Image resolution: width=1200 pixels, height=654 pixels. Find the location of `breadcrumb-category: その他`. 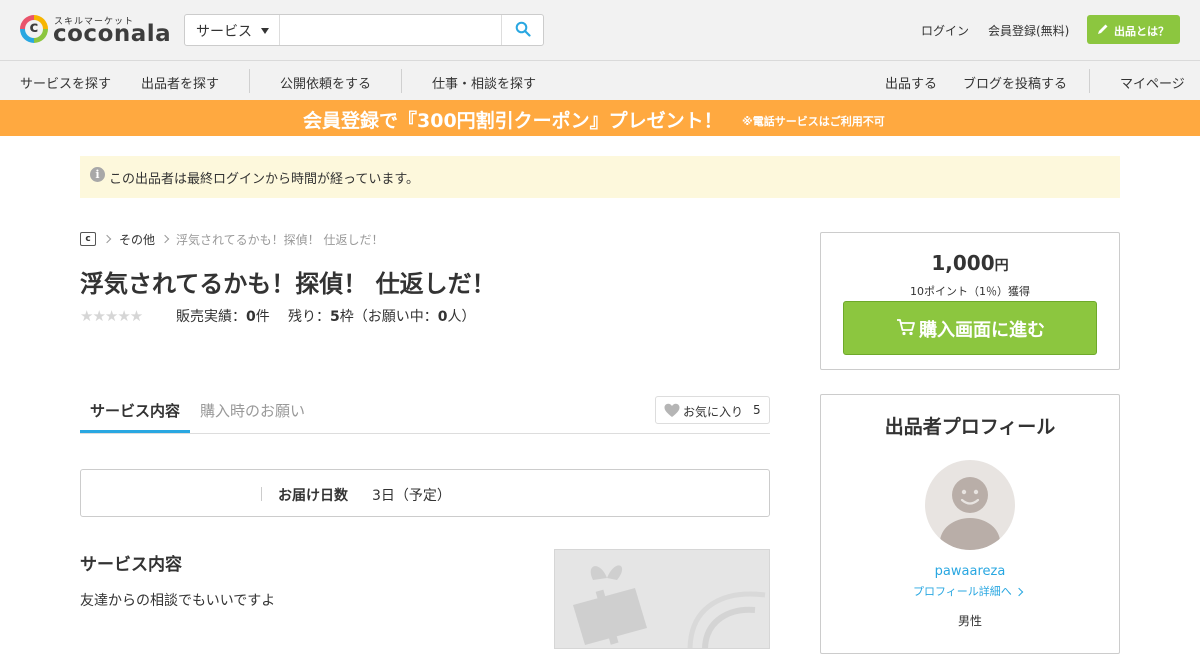

breadcrumb-category: その他 is located at coordinates (137, 239).